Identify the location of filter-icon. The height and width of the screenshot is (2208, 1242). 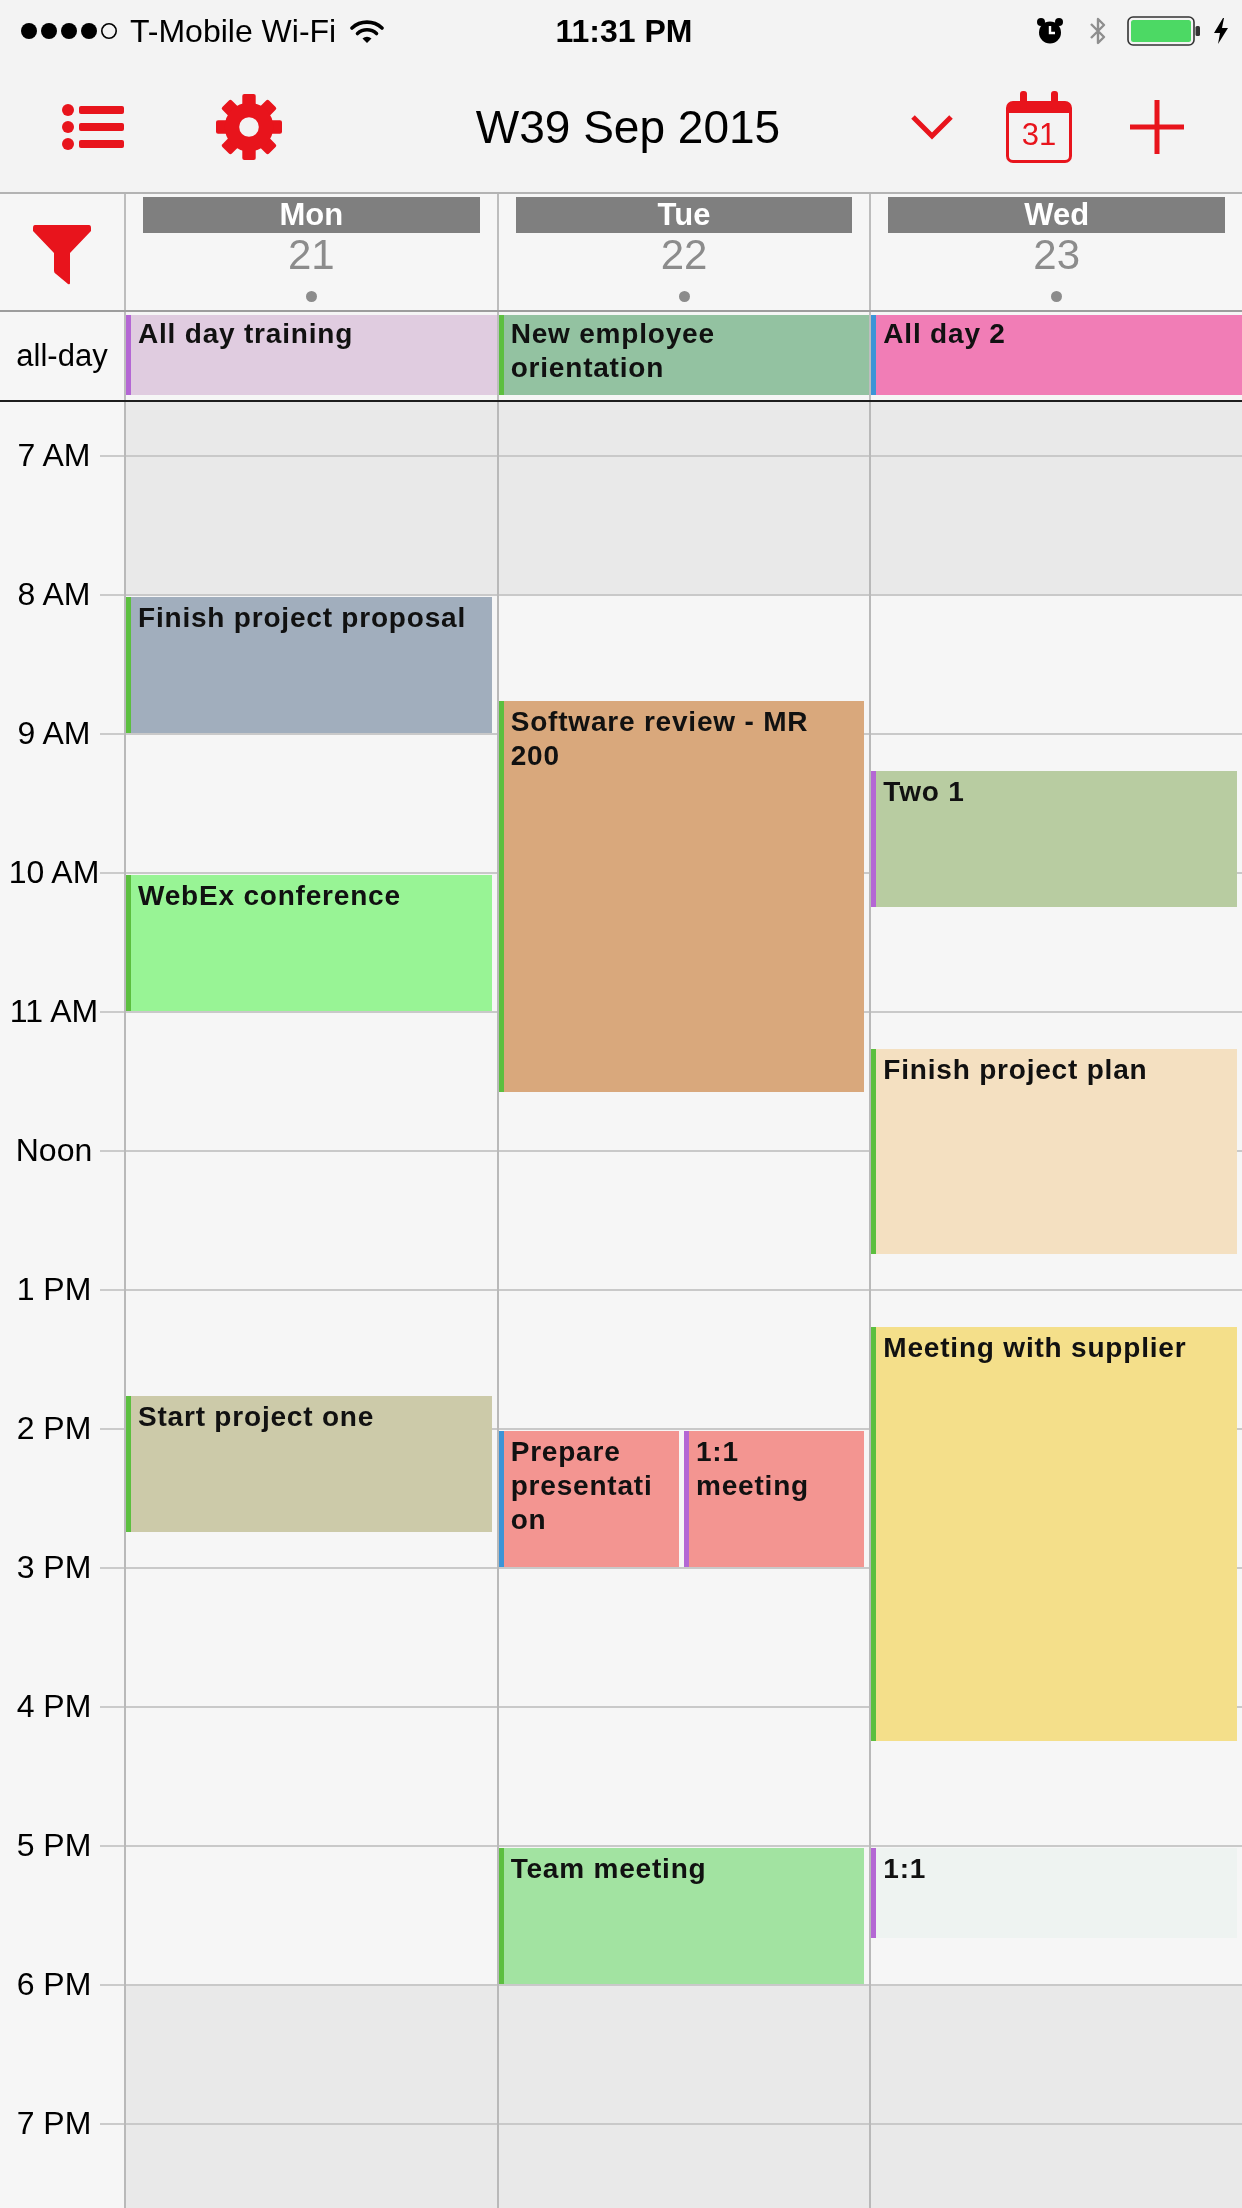
(62, 255).